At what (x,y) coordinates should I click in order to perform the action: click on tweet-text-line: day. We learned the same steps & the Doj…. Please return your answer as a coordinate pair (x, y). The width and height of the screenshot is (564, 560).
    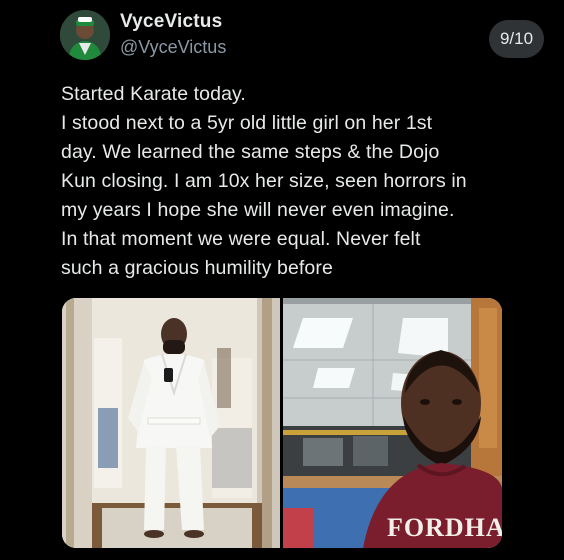
    Looking at the image, I should click on (250, 152).